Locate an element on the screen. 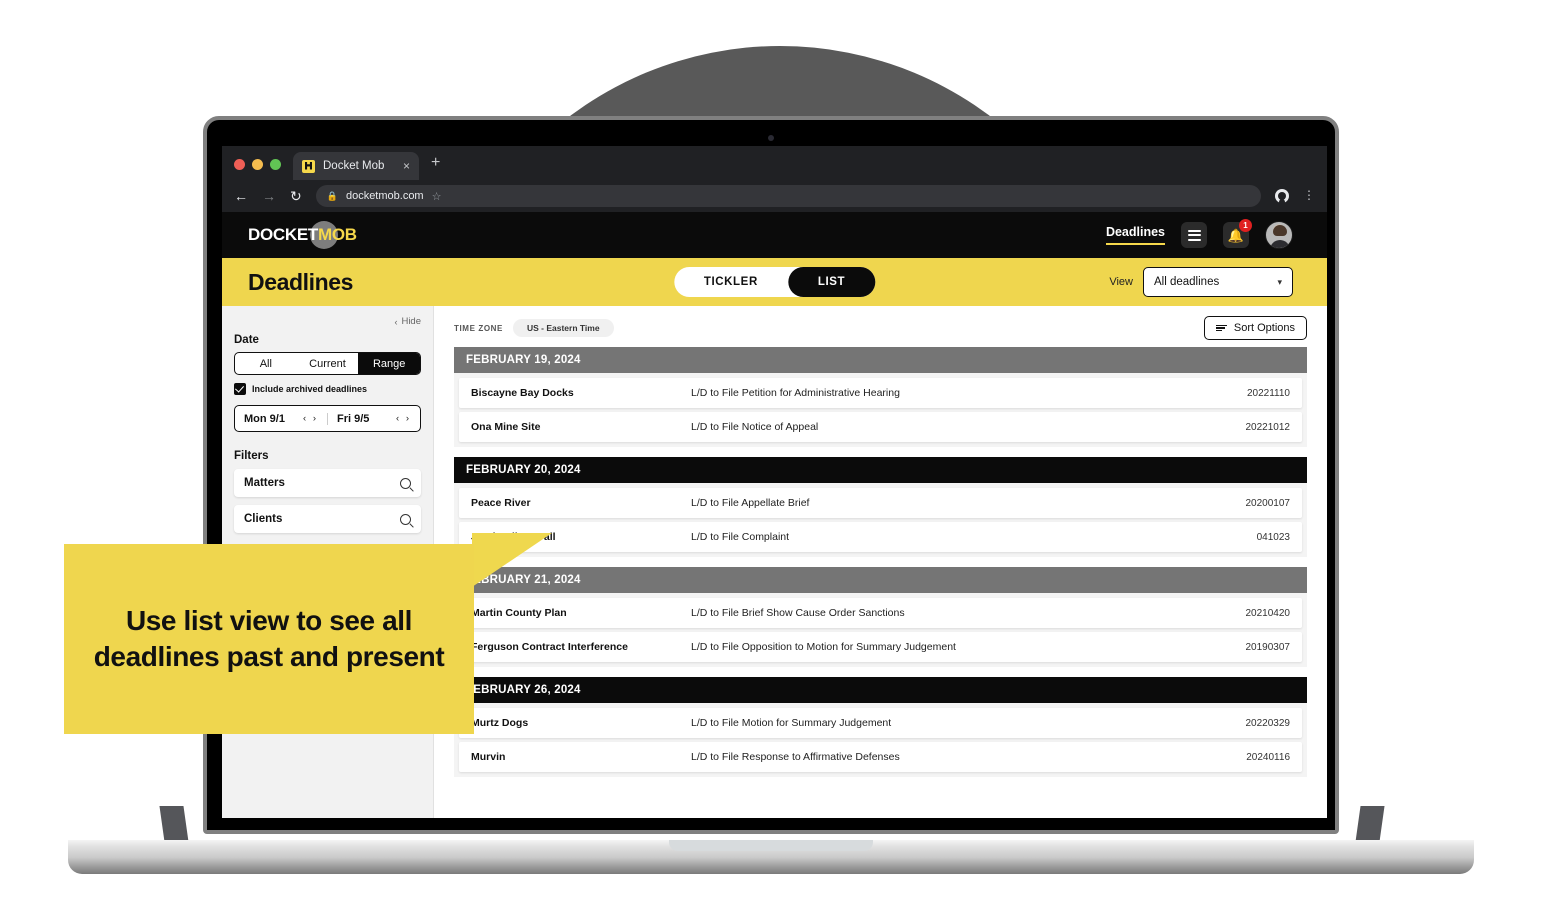  date-range-control: Mon 9/1 ‹ › Fri 9/5 ‹ › is located at coordinates (327, 418).